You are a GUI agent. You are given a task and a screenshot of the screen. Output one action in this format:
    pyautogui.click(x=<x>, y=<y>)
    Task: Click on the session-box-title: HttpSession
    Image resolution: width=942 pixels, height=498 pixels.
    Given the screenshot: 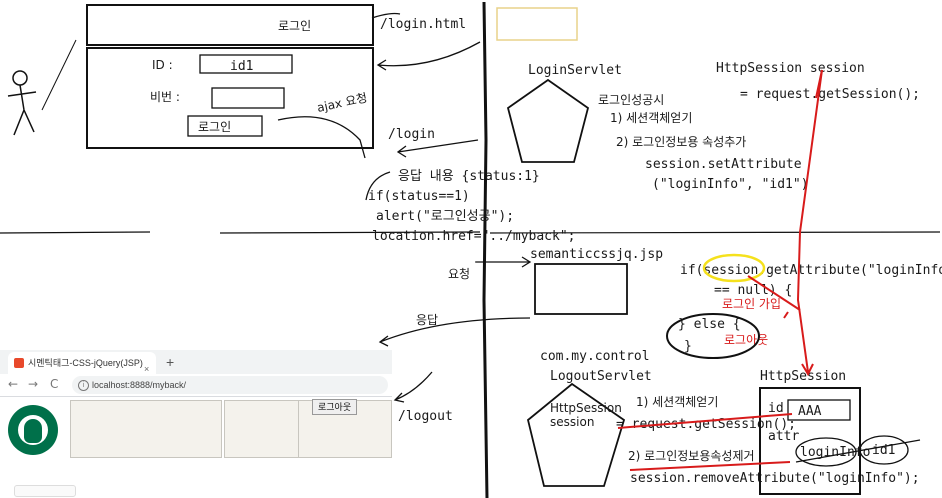 What is the action you would take?
    pyautogui.click(x=803, y=376)
    